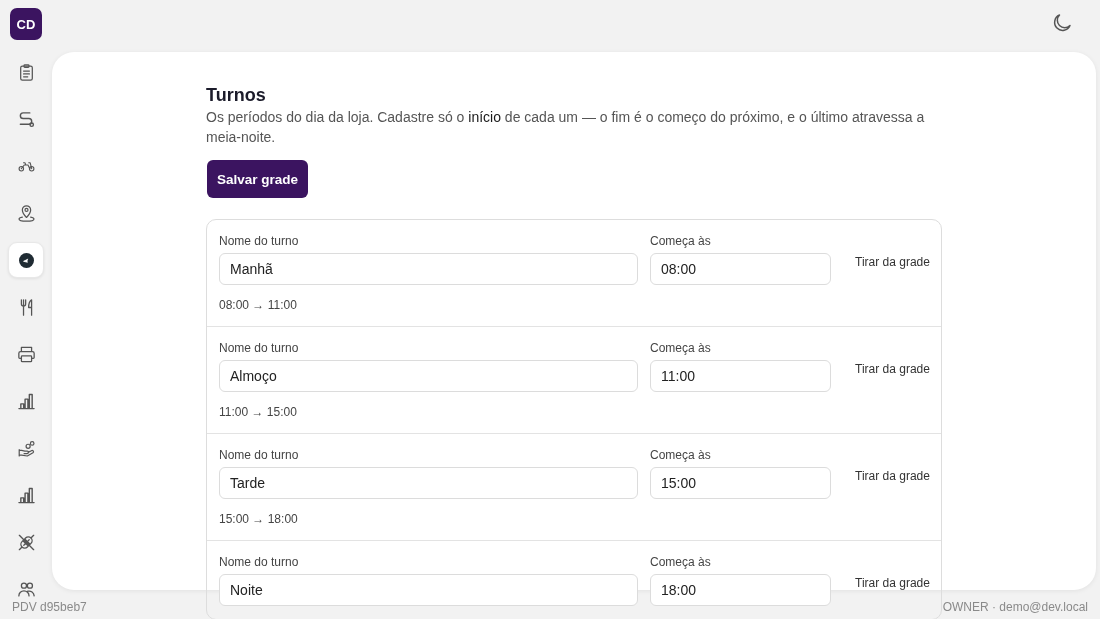 This screenshot has width=1100, height=619. What do you see at coordinates (1015, 607) in the screenshot?
I see `user-info: OWNER · demo@dev.local` at bounding box center [1015, 607].